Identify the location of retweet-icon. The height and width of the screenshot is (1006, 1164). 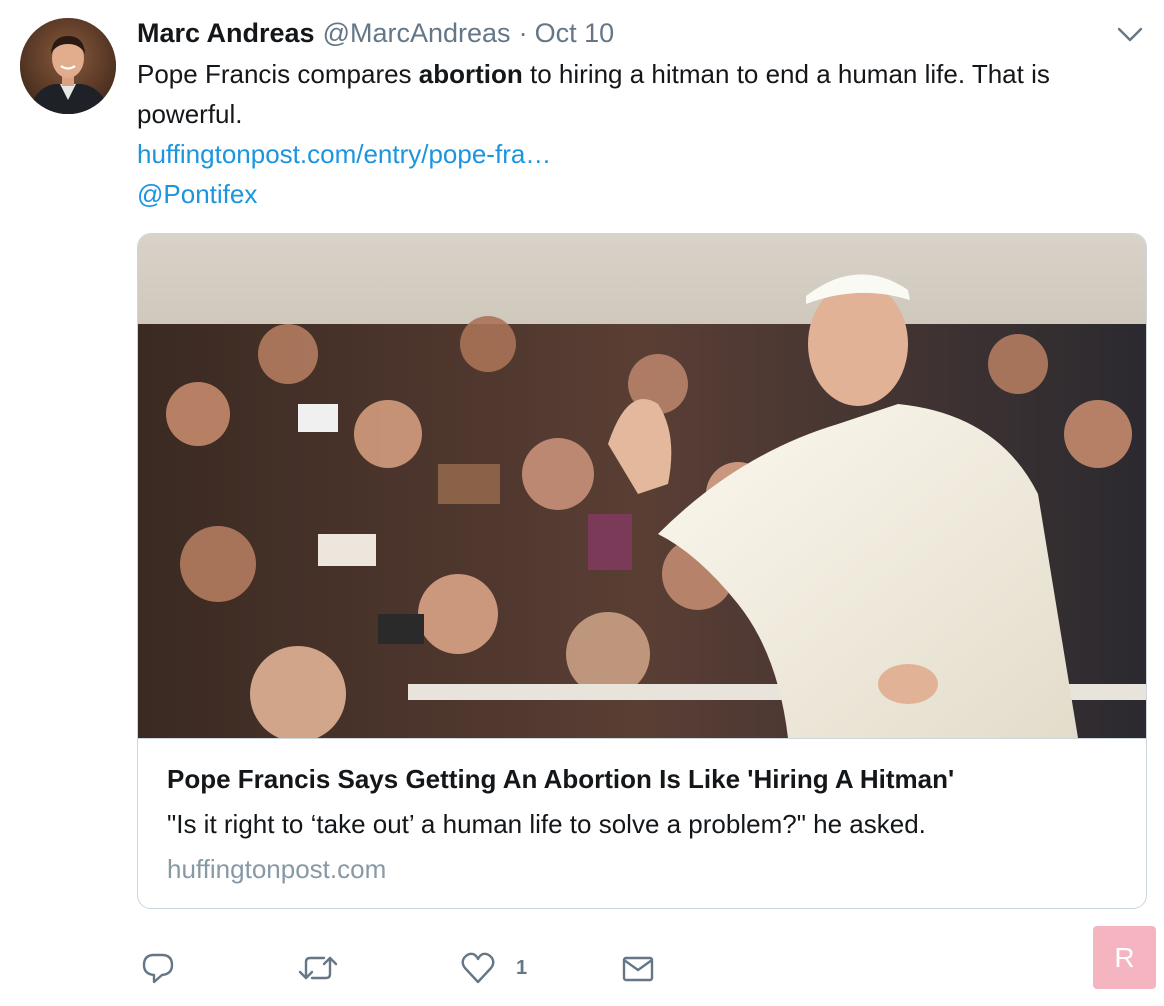
(318, 968).